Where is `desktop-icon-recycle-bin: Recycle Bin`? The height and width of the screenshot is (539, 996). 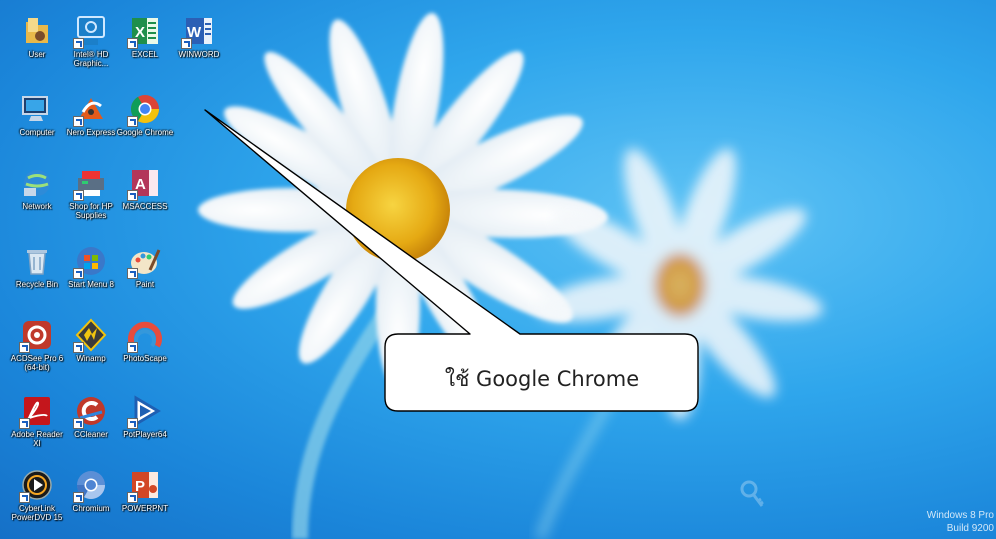
desktop-icon-recycle-bin: Recycle Bin is located at coordinates (37, 275).